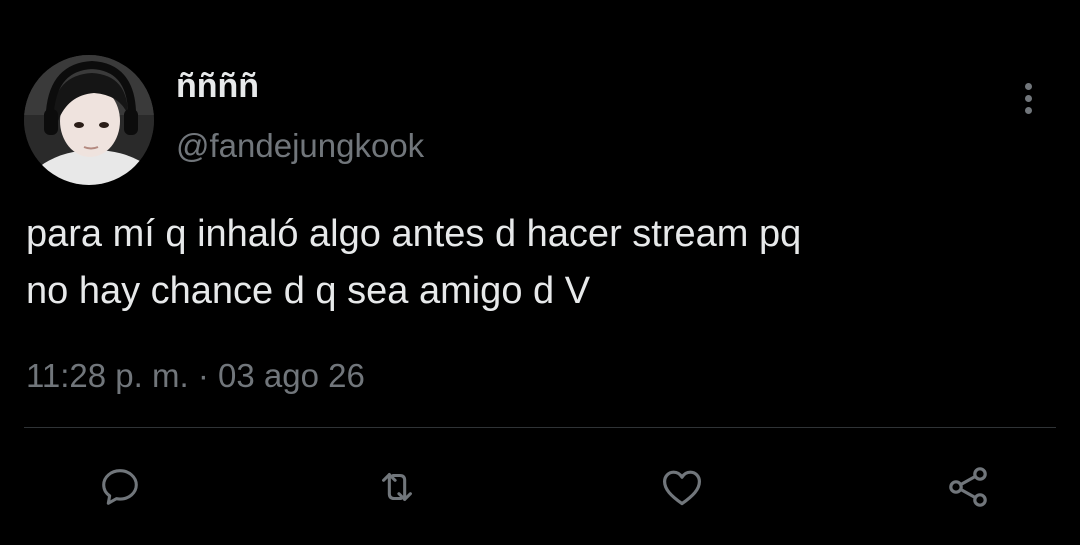 The image size is (1080, 545). Describe the element at coordinates (540, 427) in the screenshot. I see `divider` at that location.